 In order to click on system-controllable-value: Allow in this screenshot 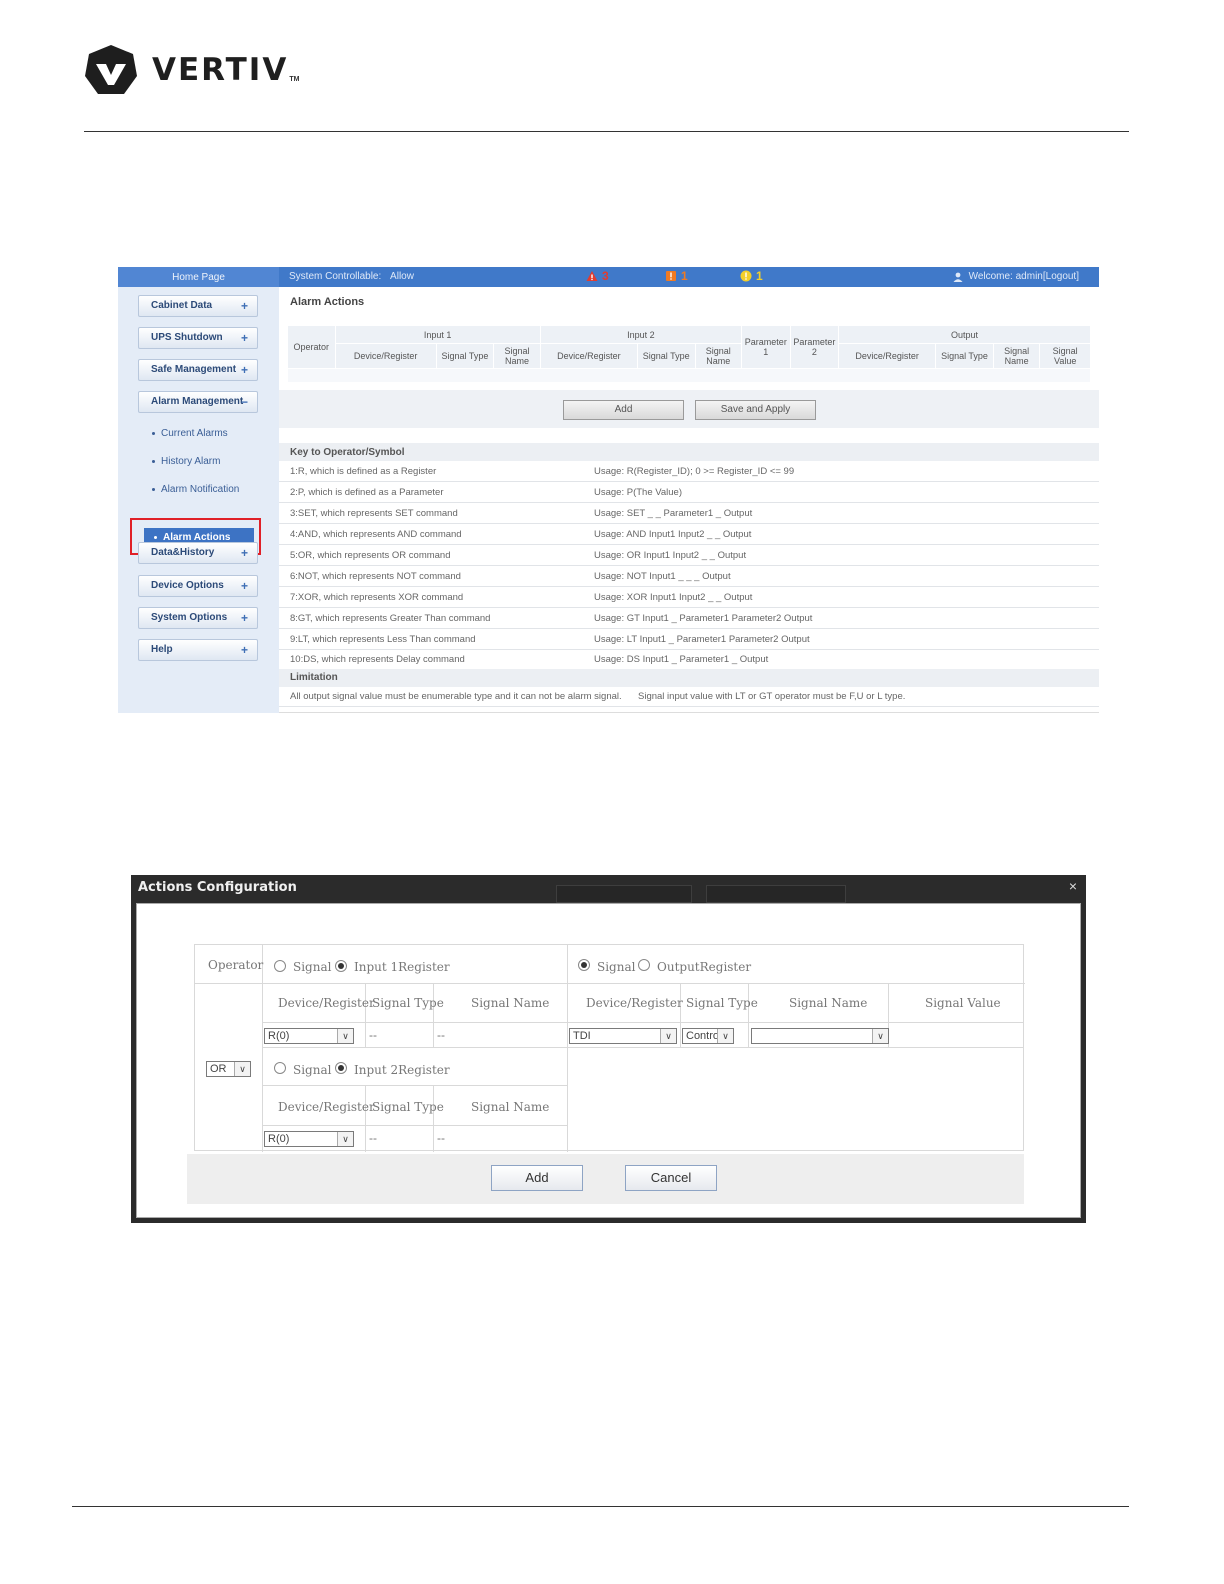, I will do `click(402, 276)`.